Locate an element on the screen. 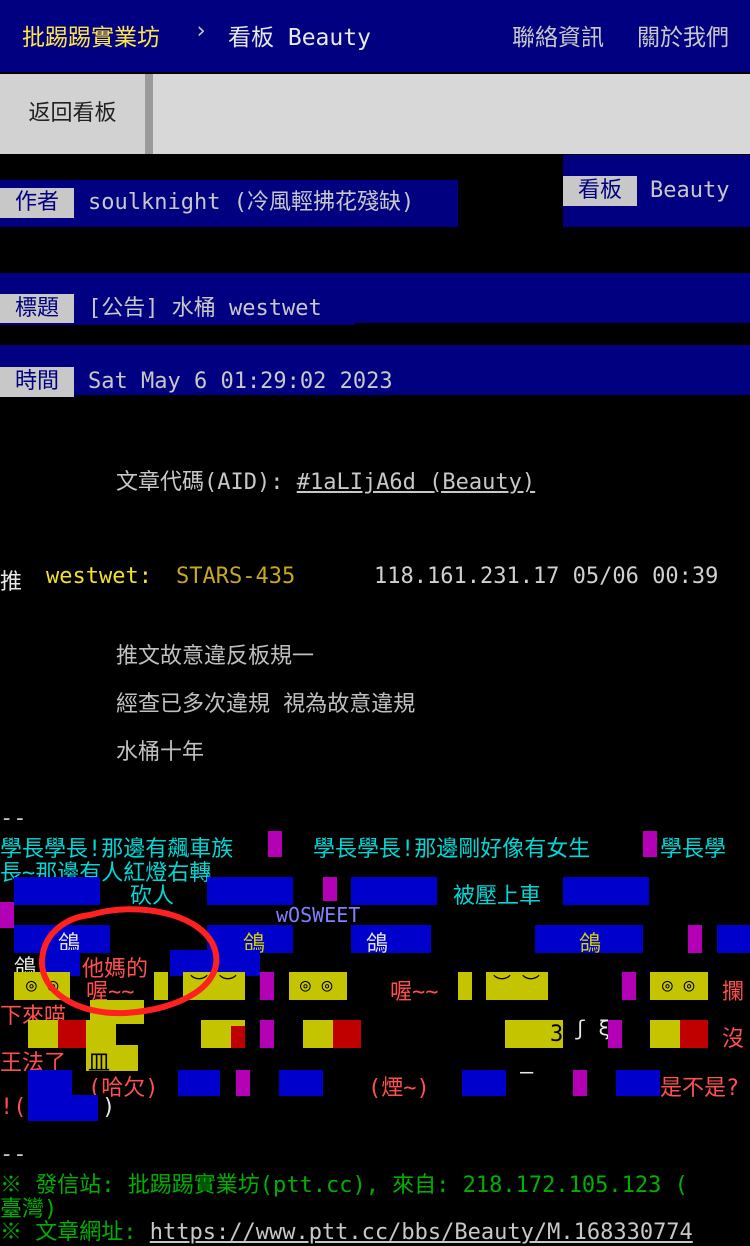  meta-author-row: 作者 soulknight (冷風輕拂花殘缺) is located at coordinates (229, 203).